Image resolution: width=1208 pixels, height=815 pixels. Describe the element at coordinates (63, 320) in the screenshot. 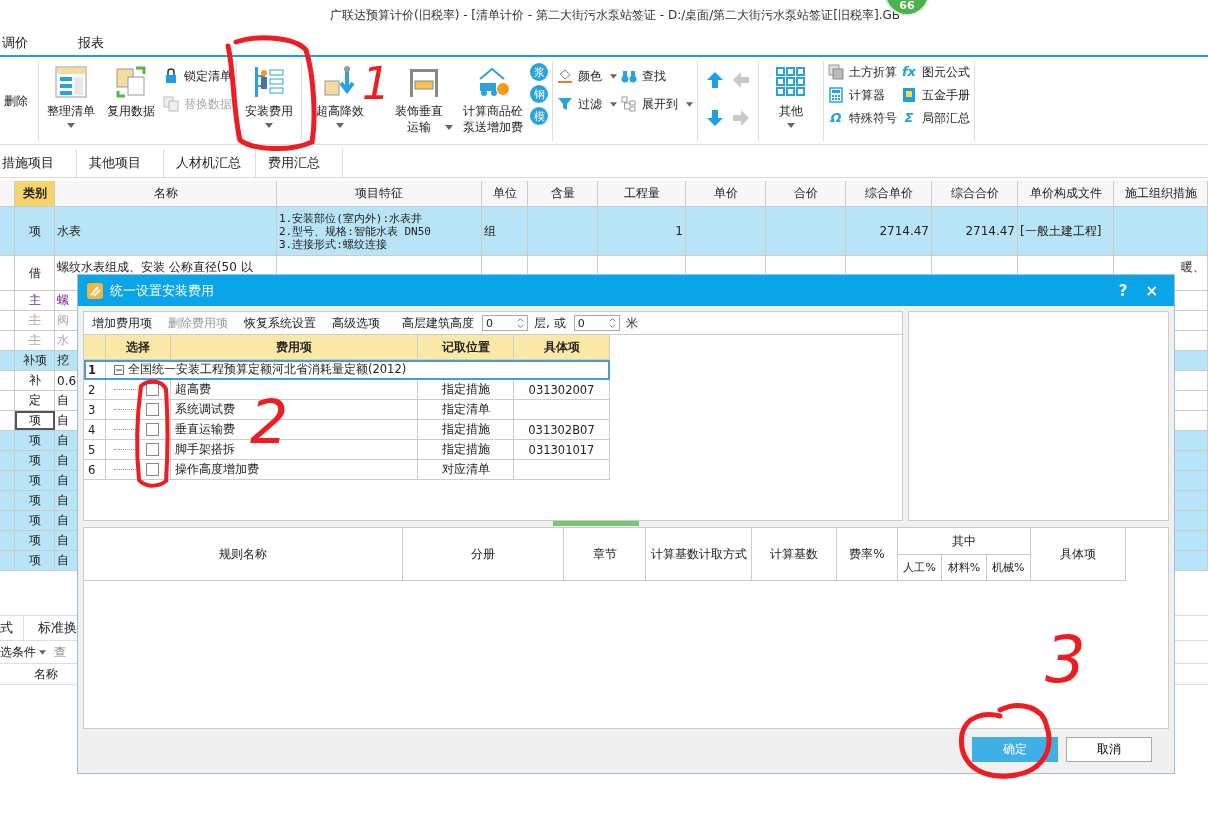

I see `table-cell: 阀` at that location.